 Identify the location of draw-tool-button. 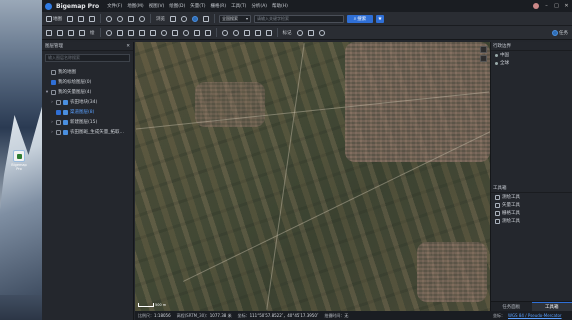
(71, 32).